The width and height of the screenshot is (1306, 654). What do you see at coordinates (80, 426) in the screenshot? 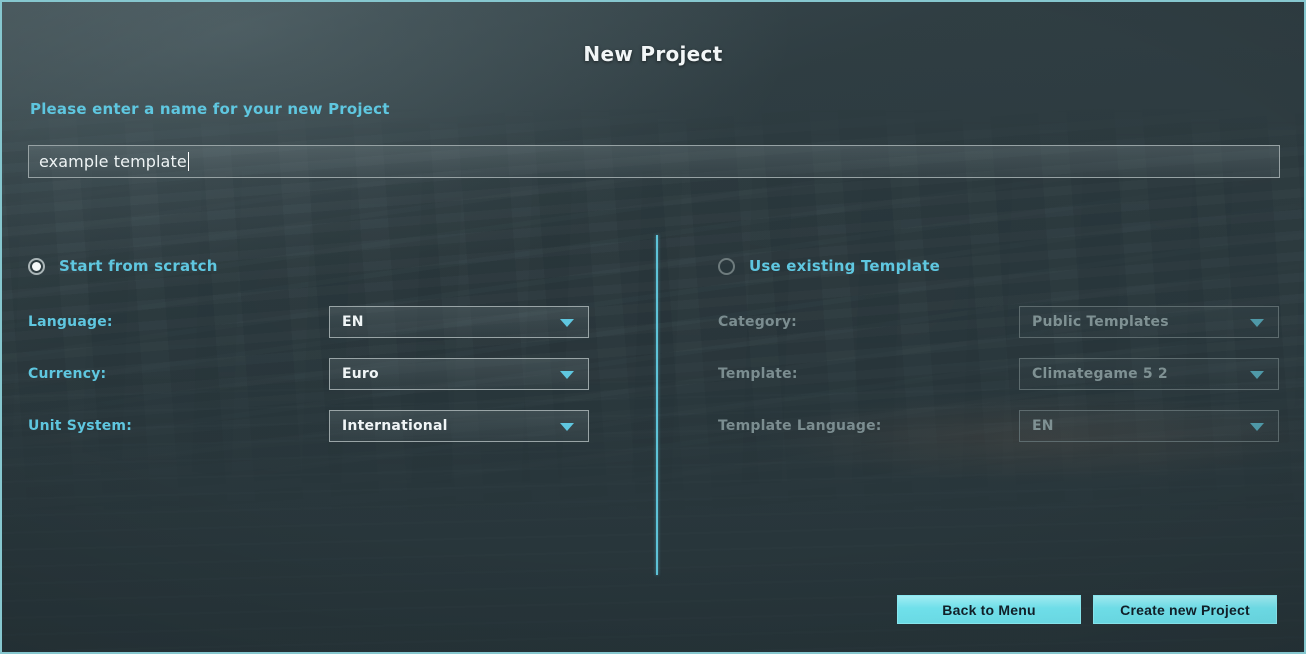
I see `field-unit-system-label: Unit System:` at bounding box center [80, 426].